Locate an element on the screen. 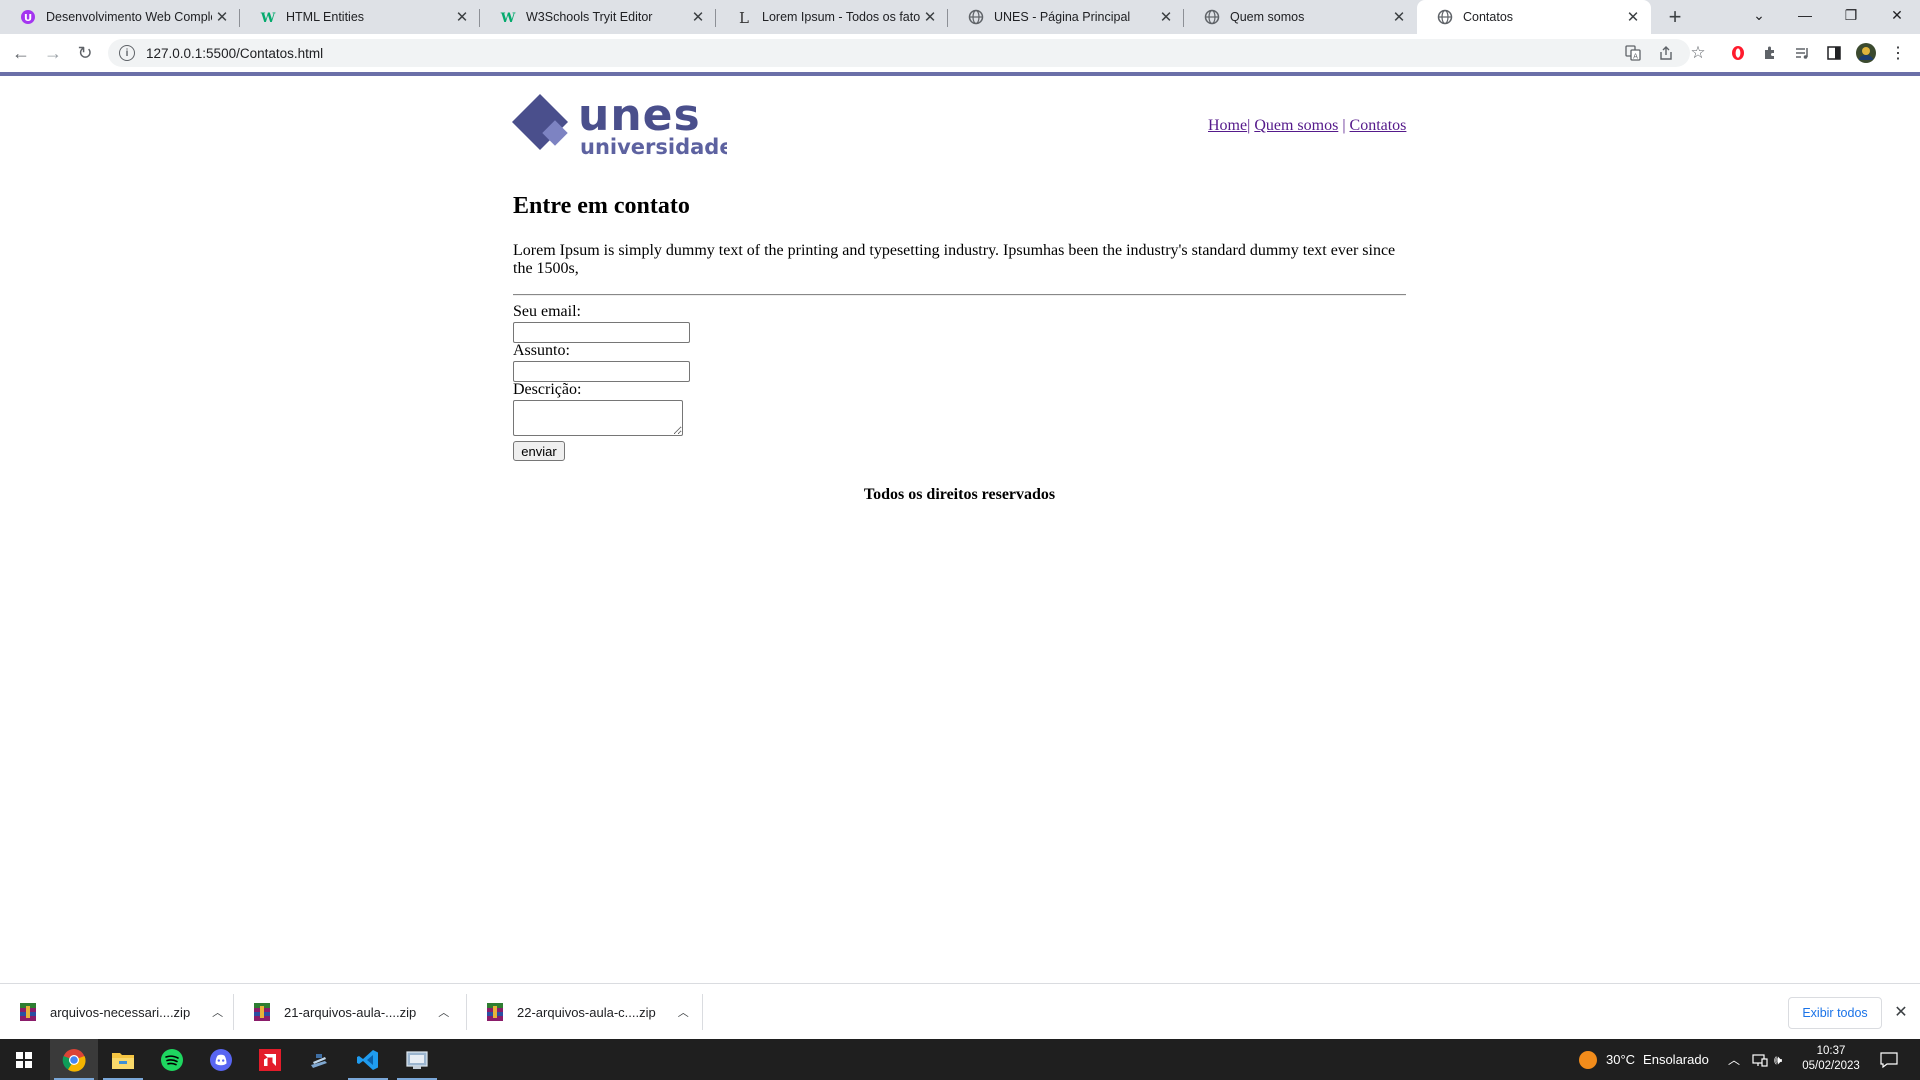 The image size is (1920, 1080). download-item: arquivos-necessari....zip ︿ is located at coordinates (117, 1012).